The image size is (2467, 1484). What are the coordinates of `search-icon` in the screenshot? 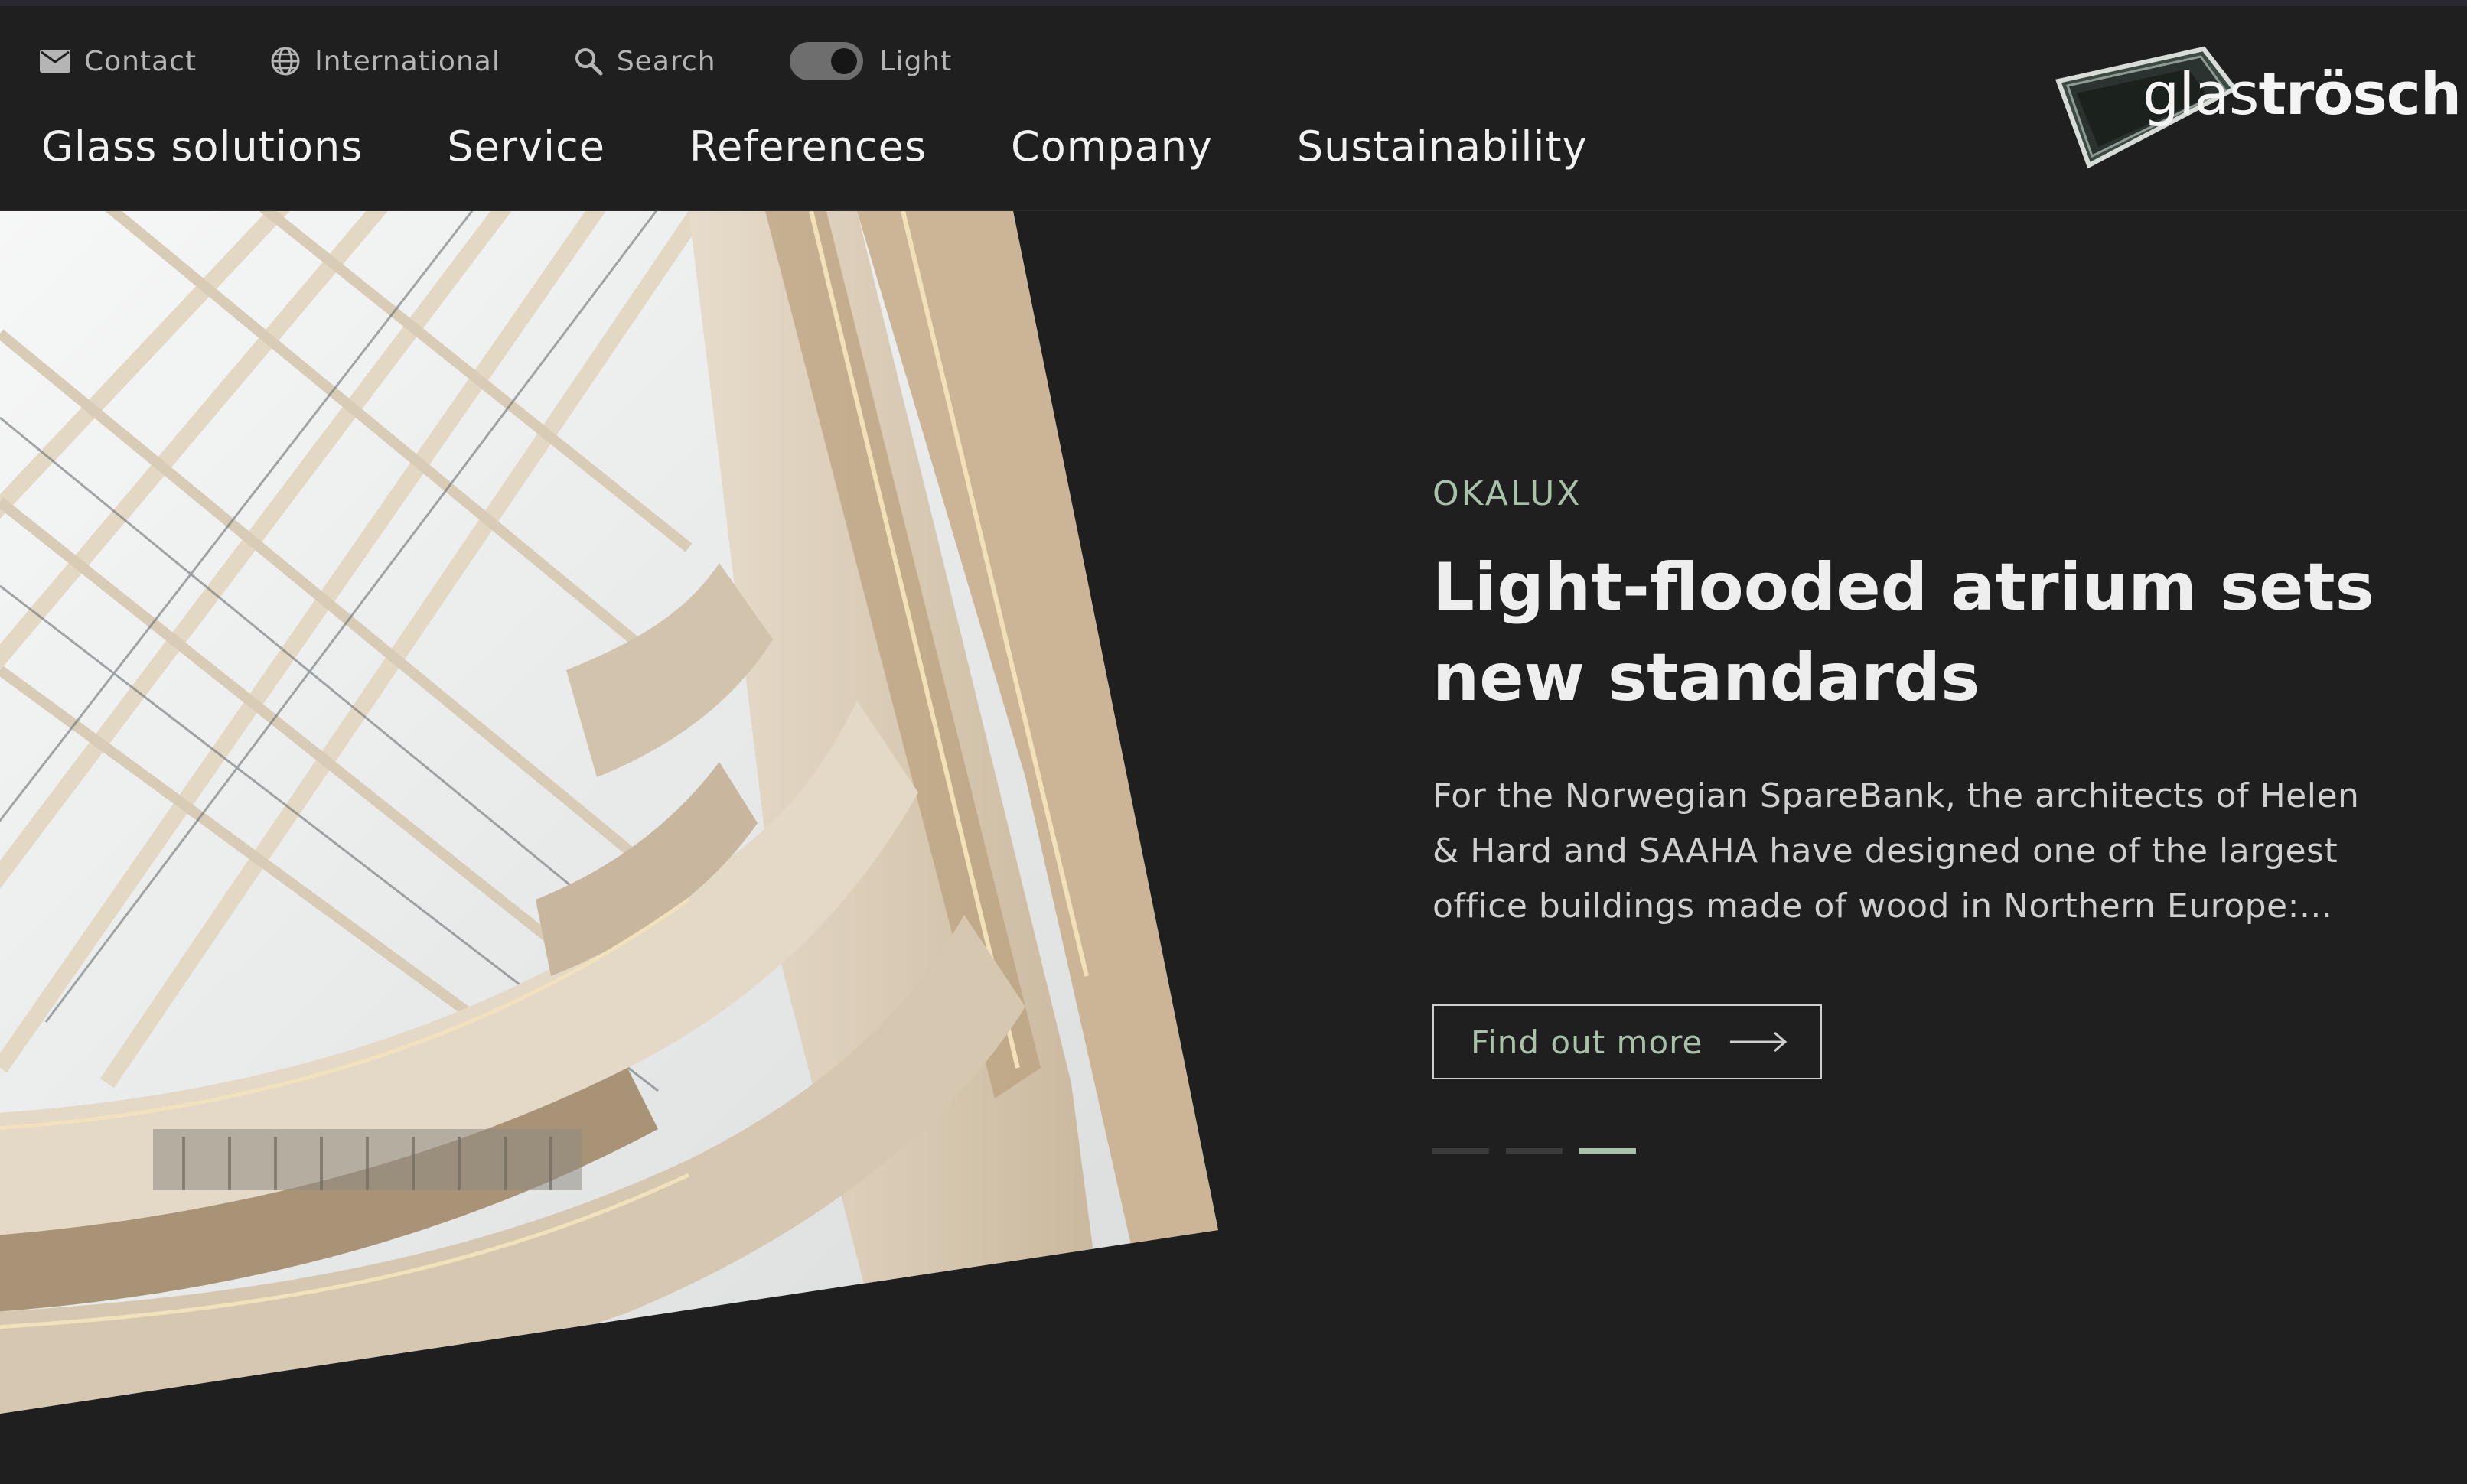 It's located at (589, 62).